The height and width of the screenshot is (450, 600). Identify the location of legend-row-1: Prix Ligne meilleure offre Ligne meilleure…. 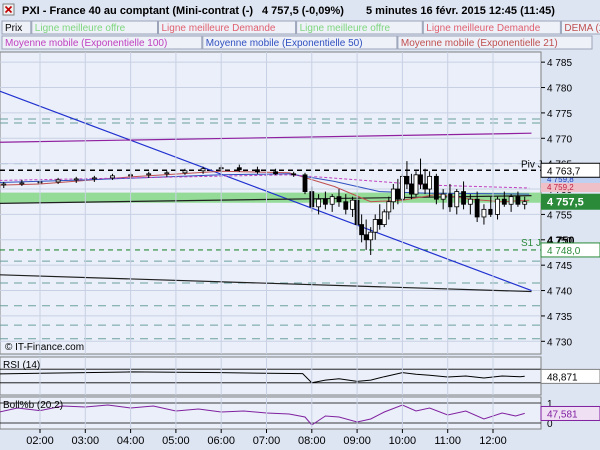
(300, 27).